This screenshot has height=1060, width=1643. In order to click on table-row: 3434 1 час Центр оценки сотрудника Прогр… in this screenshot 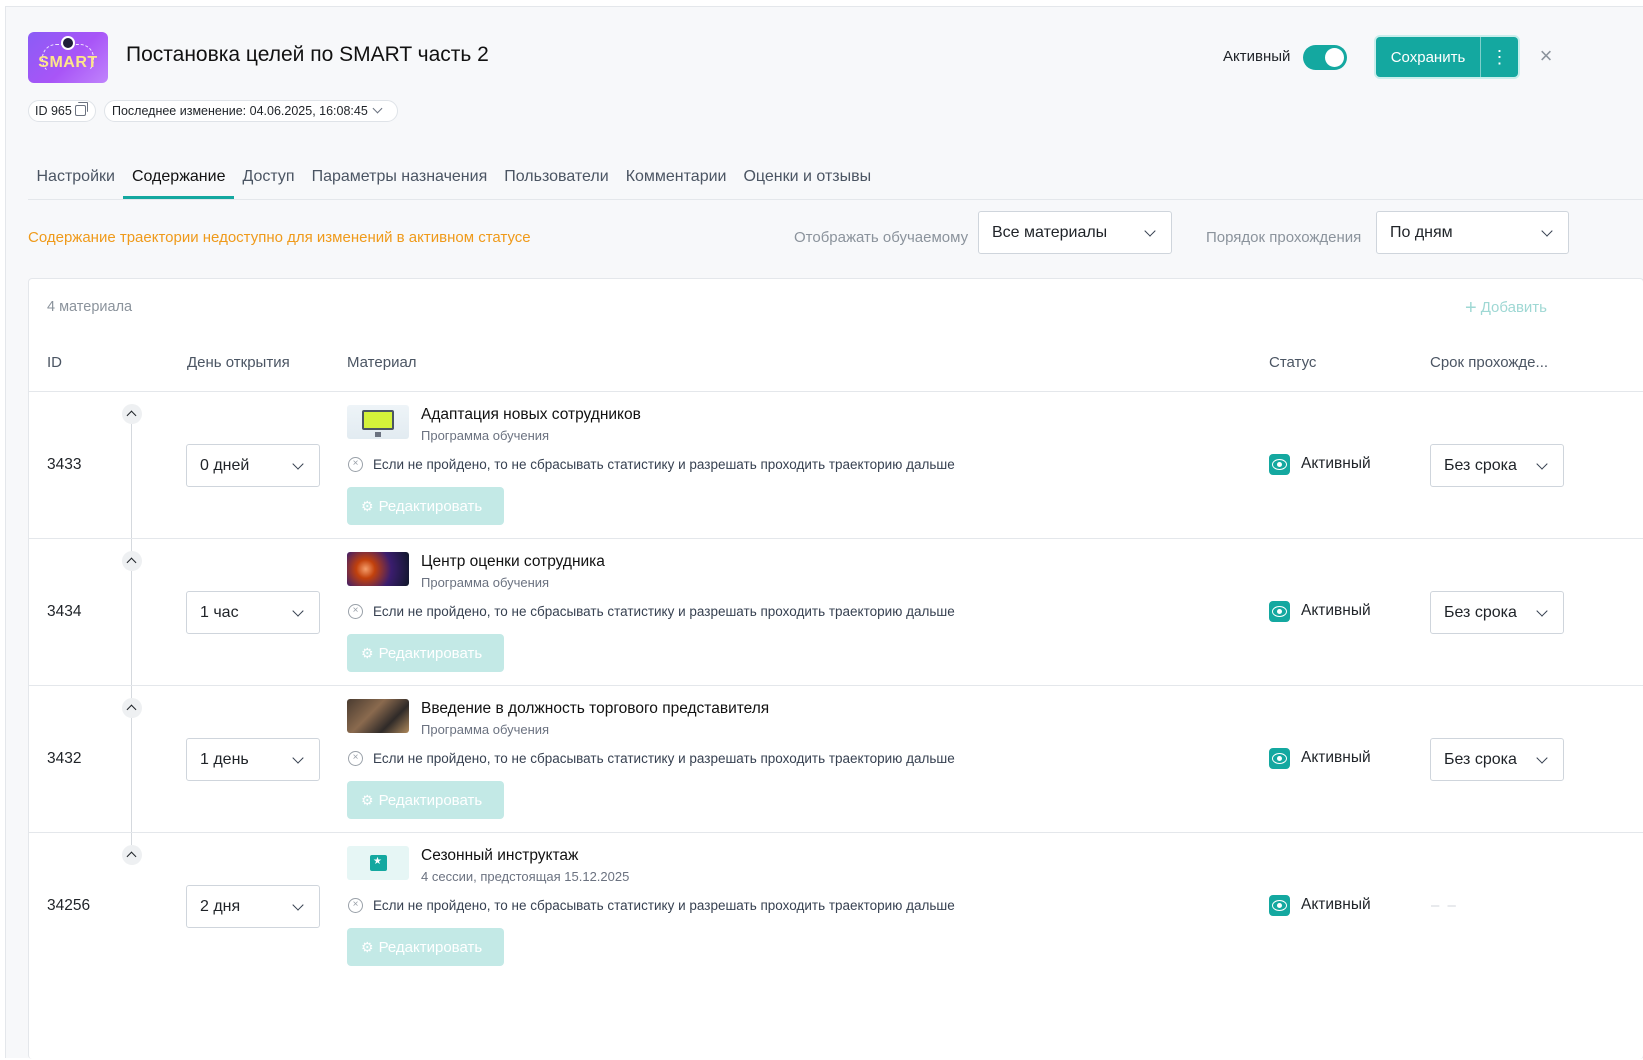, I will do `click(836, 612)`.